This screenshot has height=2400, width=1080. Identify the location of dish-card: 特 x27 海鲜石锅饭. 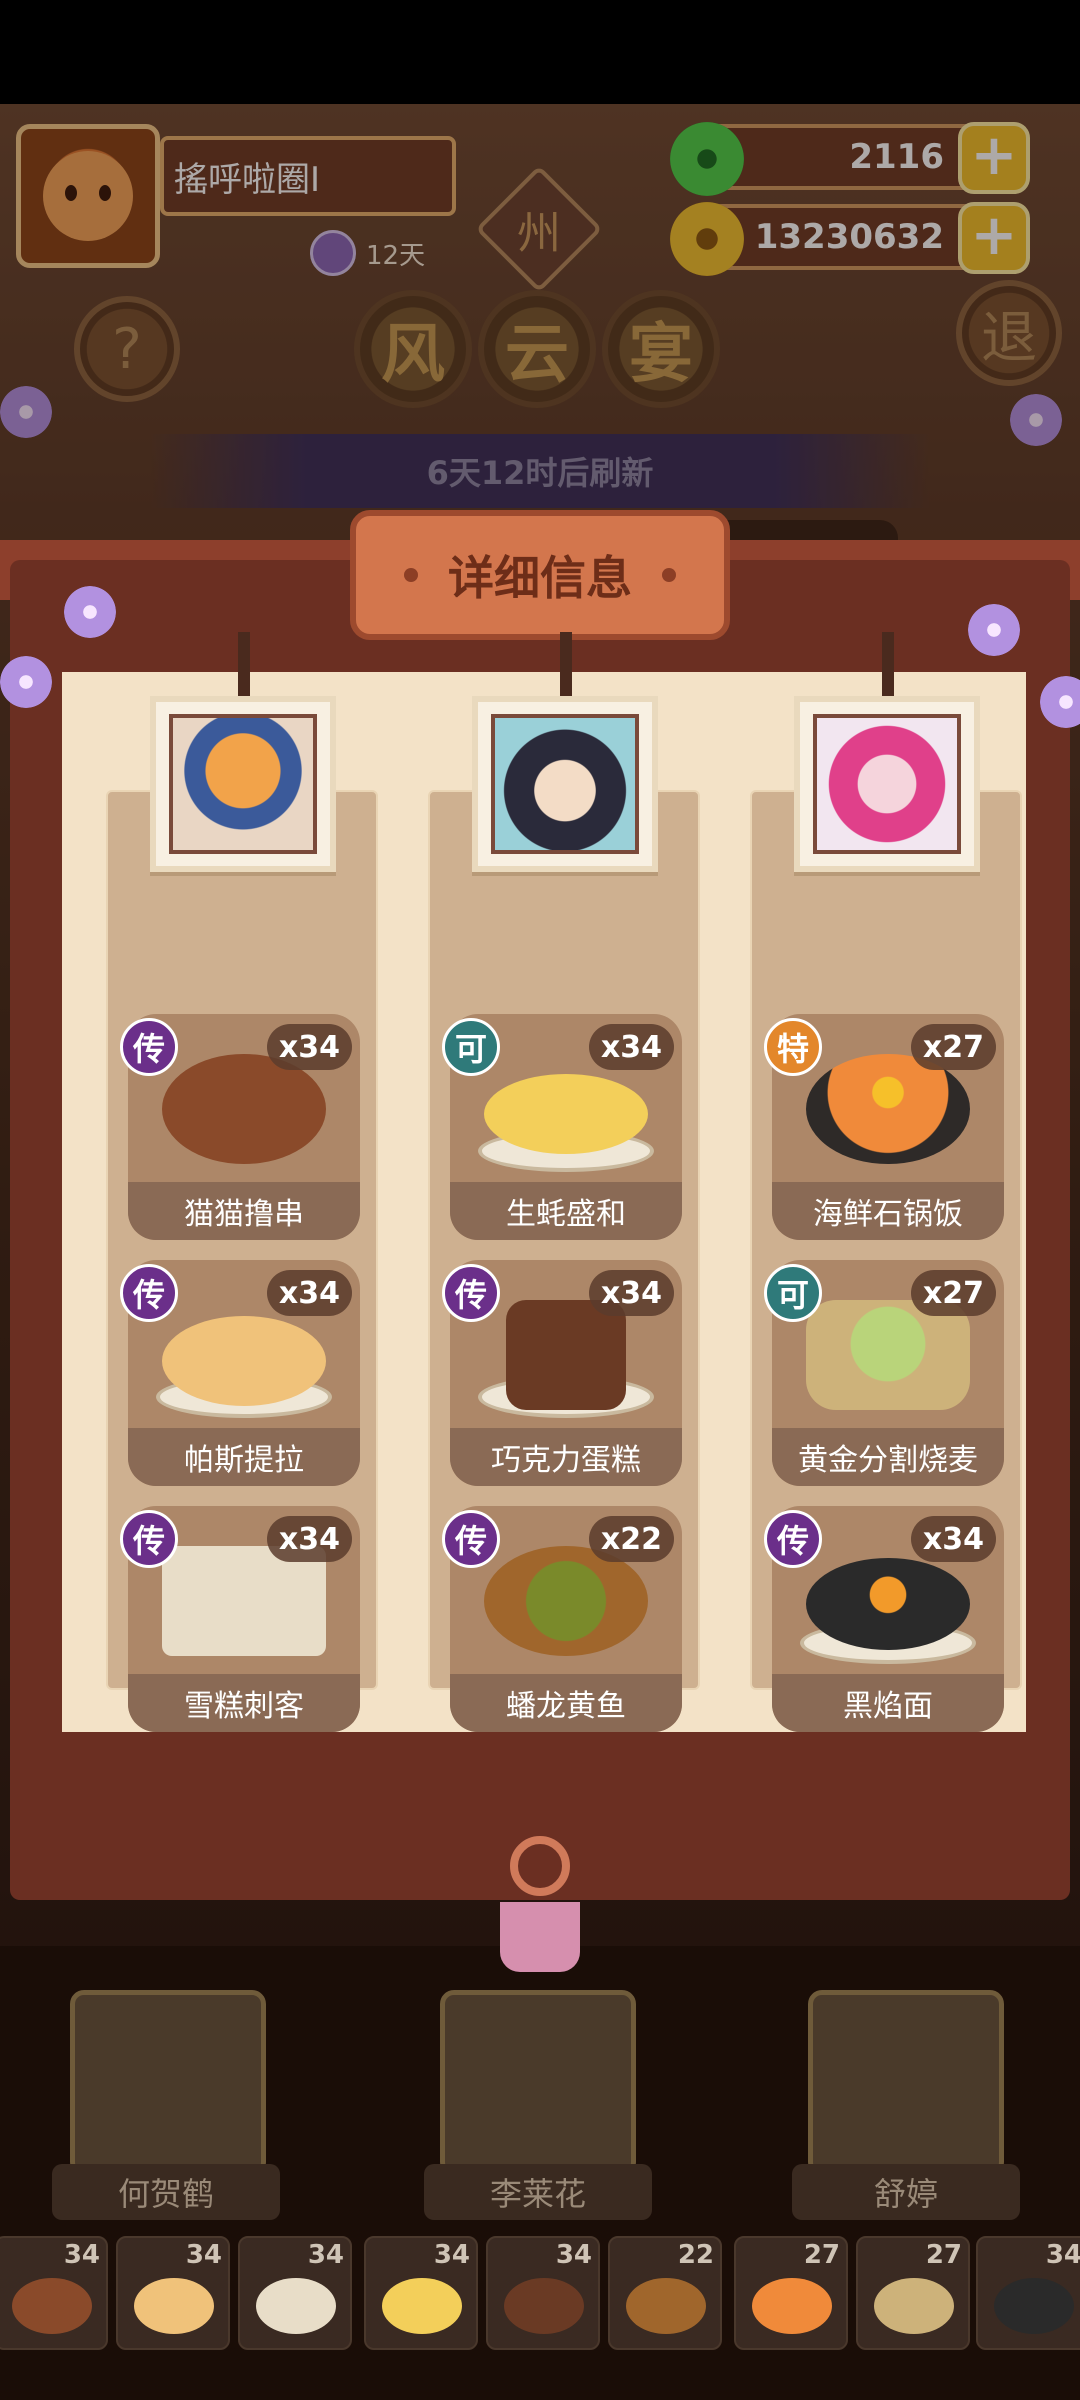
(884, 1127).